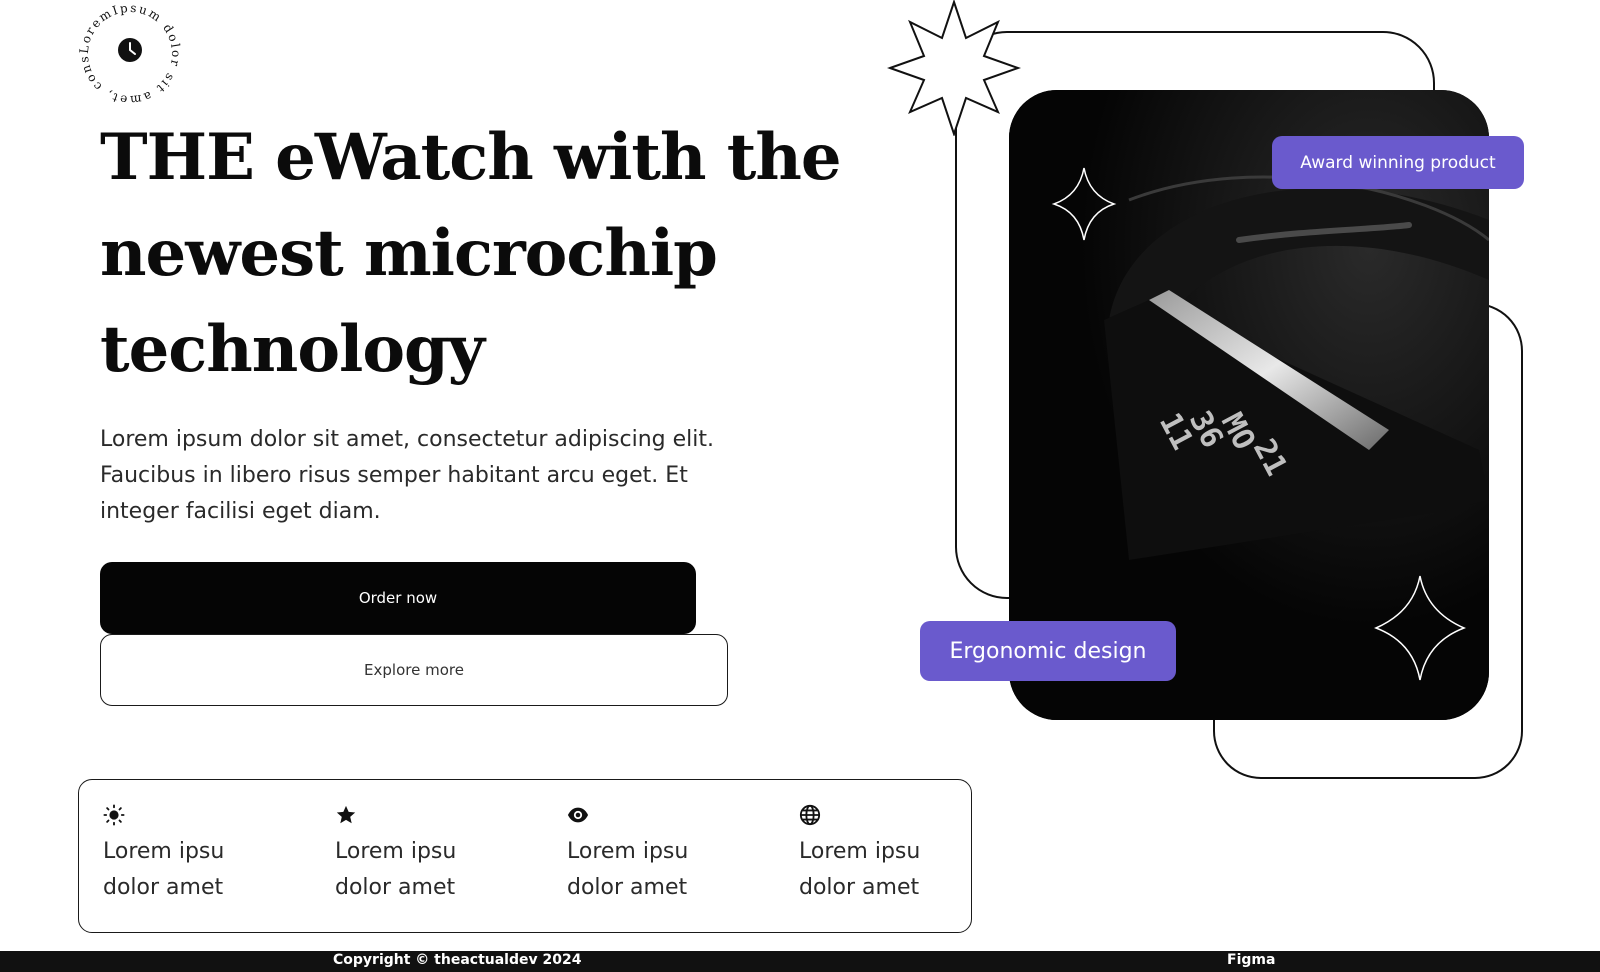 This screenshot has height=972, width=1600. Describe the element at coordinates (414, 670) in the screenshot. I see `explore-more-button: Explore more` at that location.